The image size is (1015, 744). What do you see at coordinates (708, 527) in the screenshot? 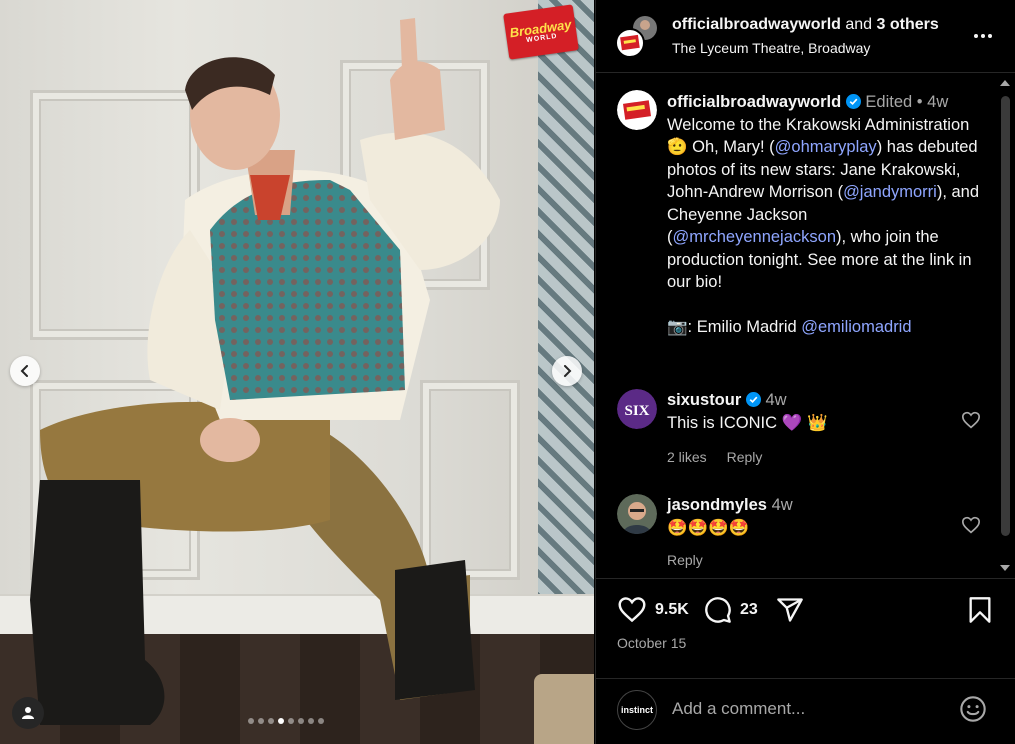
I see `comment-emojis: 🤩🤩🤩🤩` at bounding box center [708, 527].